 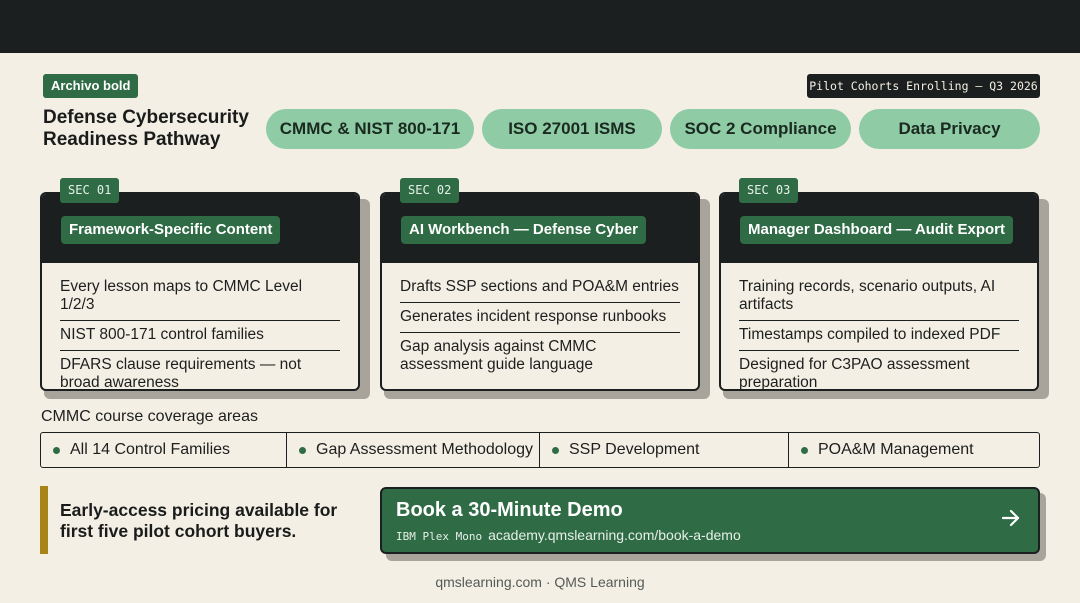 What do you see at coordinates (132, 139) in the screenshot?
I see `page-title-line2: Readiness Pathway` at bounding box center [132, 139].